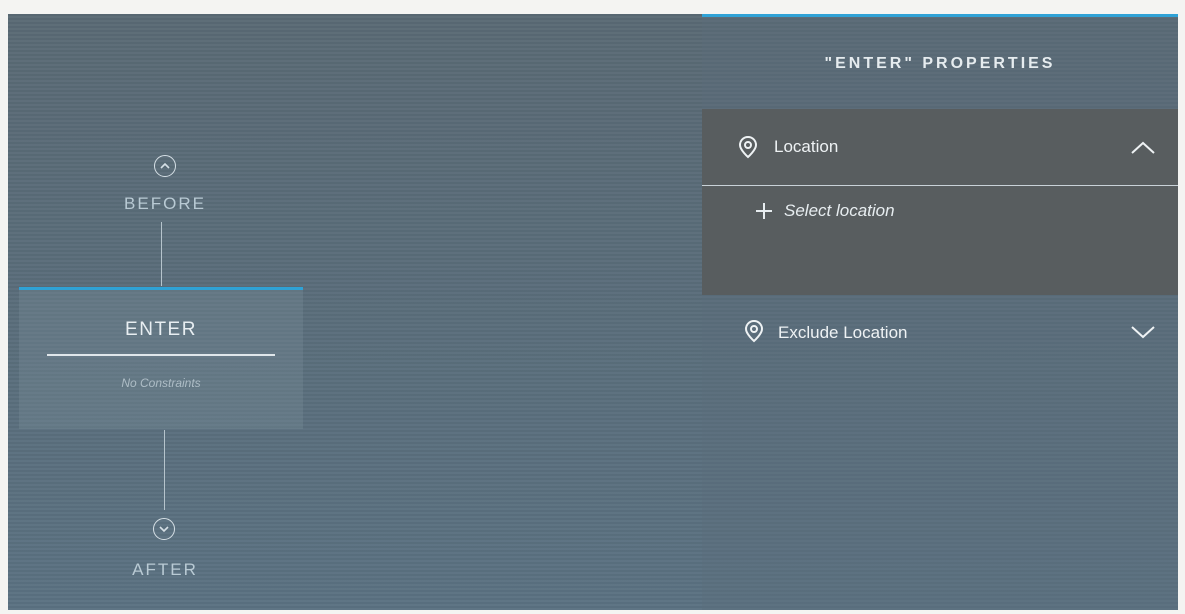 The width and height of the screenshot is (1185, 614). I want to click on step-card-enter: ENTER No Constraints, so click(161, 358).